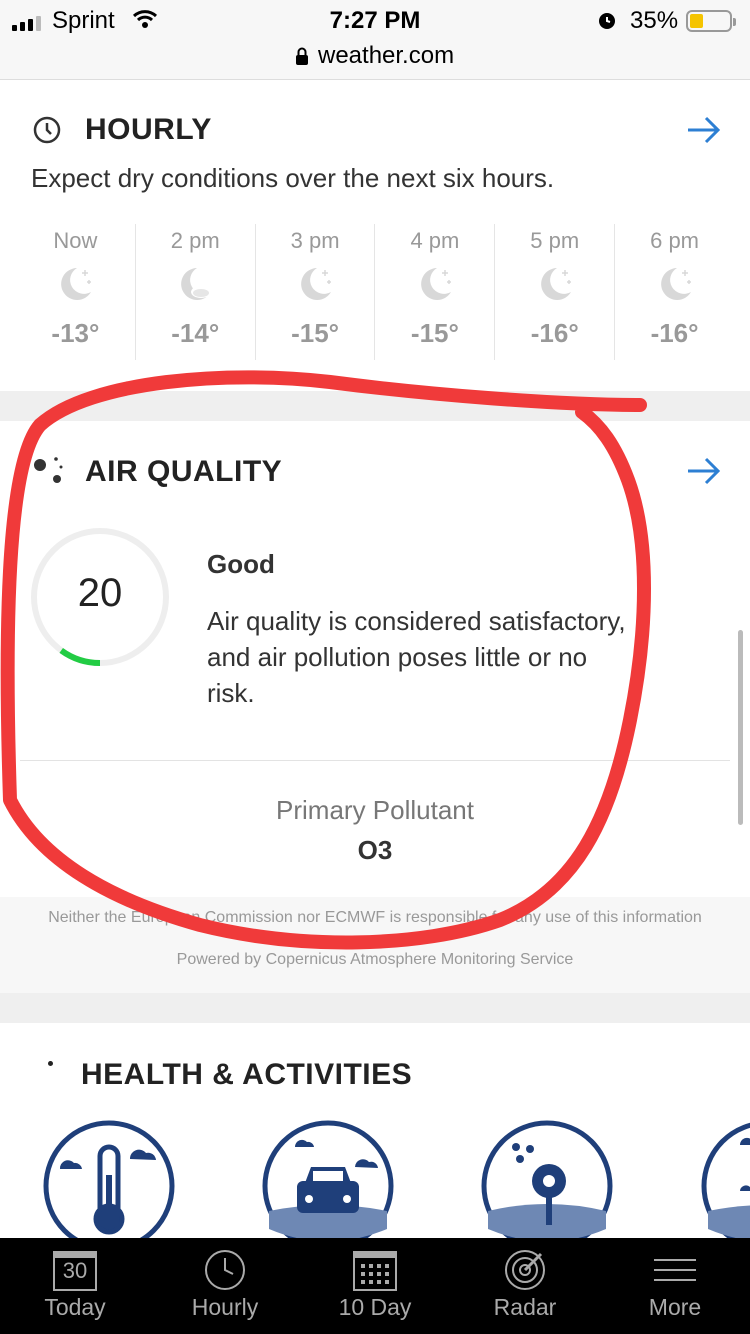  What do you see at coordinates (247, 1074) in the screenshot?
I see `health-title: HEALTH & ACTIVITIES` at bounding box center [247, 1074].